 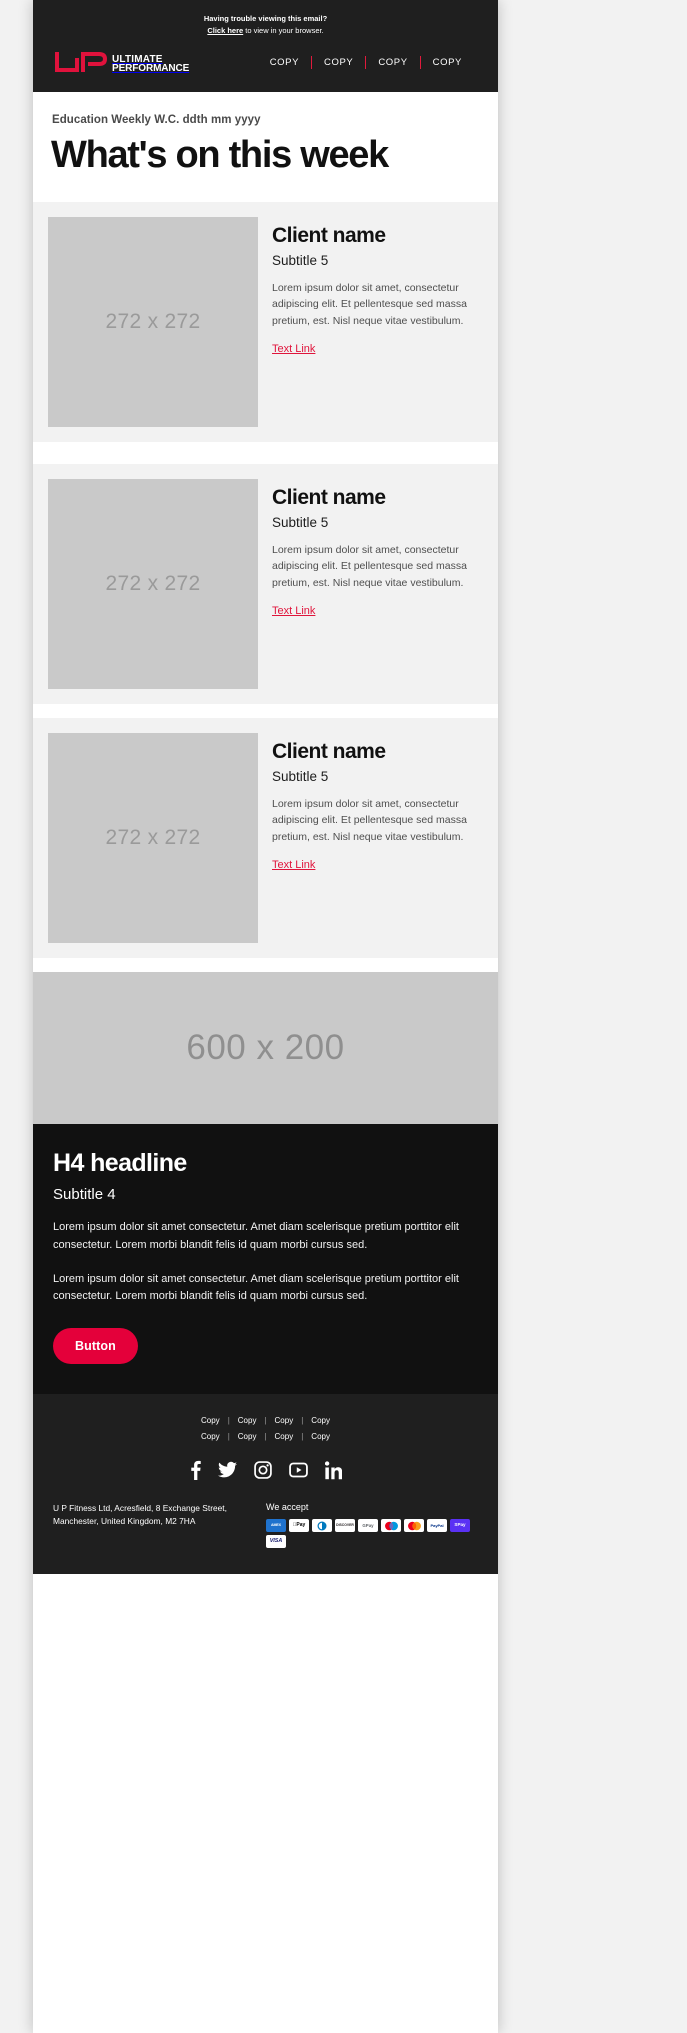 I want to click on twitter-icon, so click(x=227, y=1470).